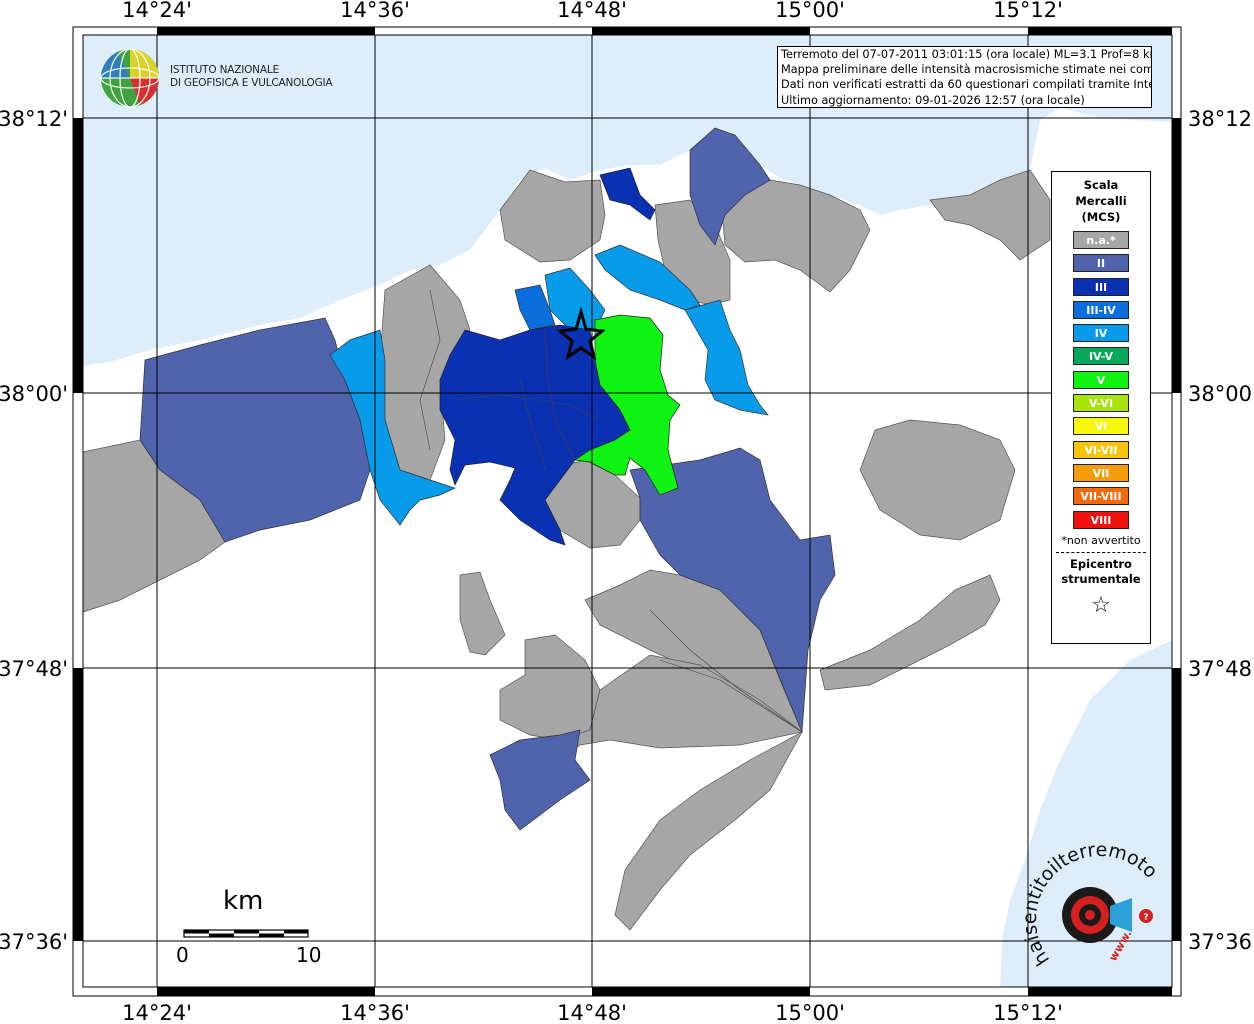  What do you see at coordinates (1101, 519) in the screenshot?
I see `legend-item: VIII` at bounding box center [1101, 519].